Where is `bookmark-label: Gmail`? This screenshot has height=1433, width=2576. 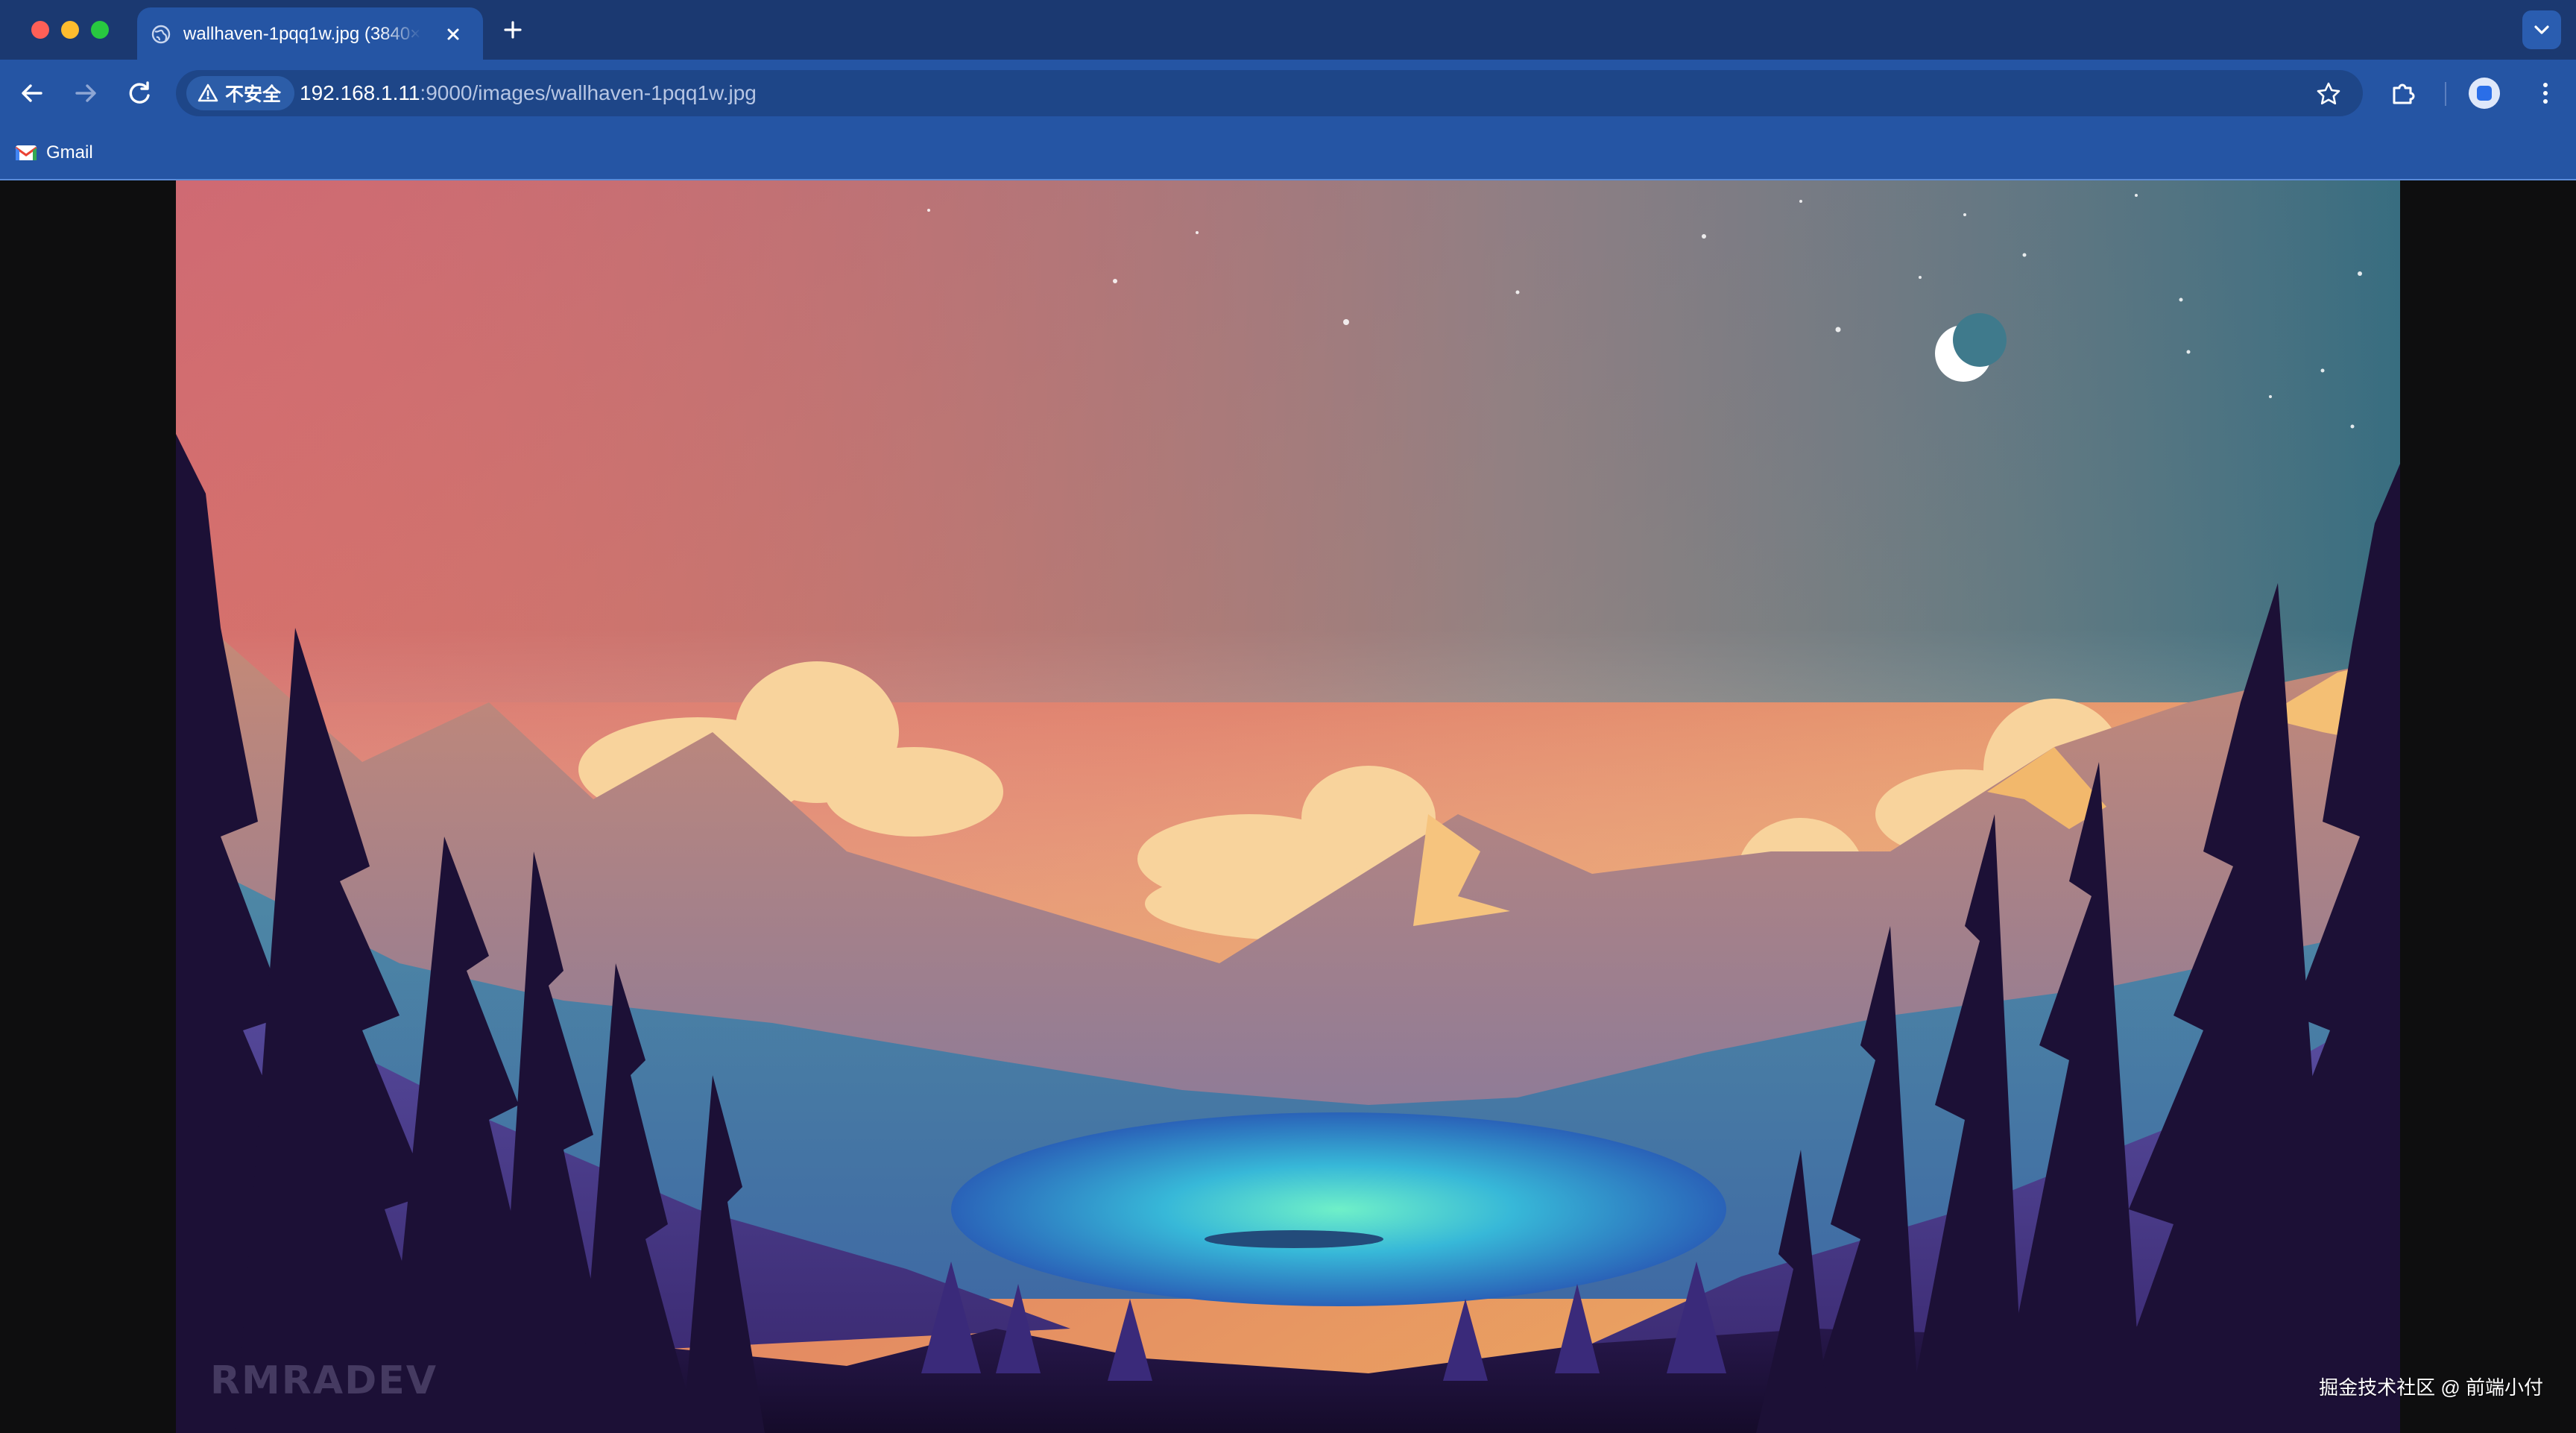
bookmark-label: Gmail is located at coordinates (69, 152).